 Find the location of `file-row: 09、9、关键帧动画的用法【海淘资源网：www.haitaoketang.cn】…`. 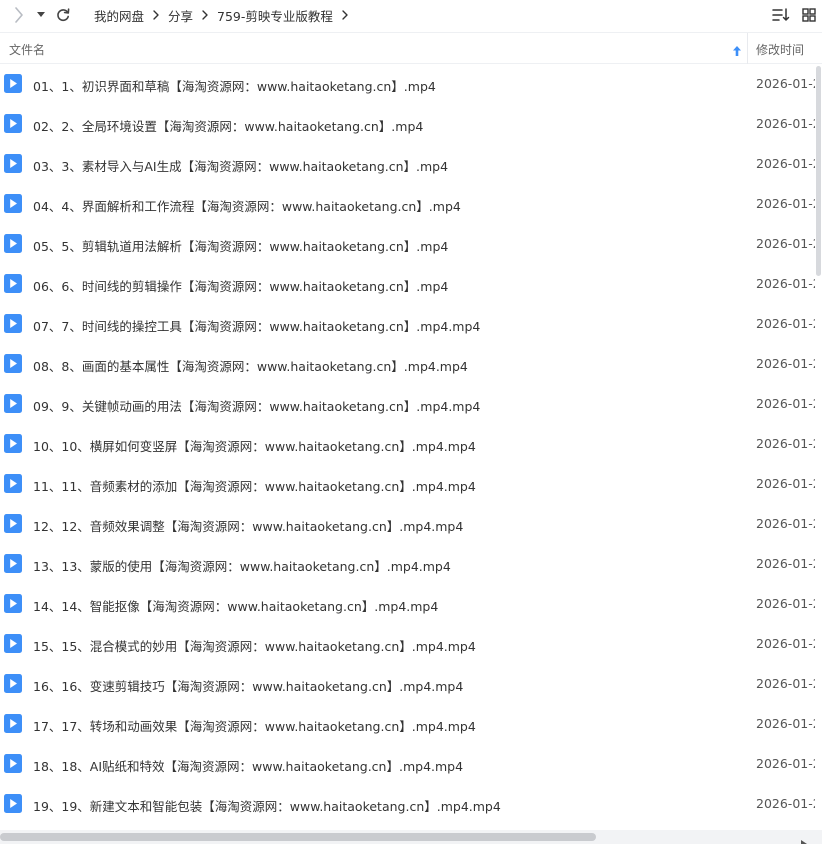

file-row: 09、9、关键帧动画的用法【海淘资源网：www.haitaoketang.cn】… is located at coordinates (411, 404).